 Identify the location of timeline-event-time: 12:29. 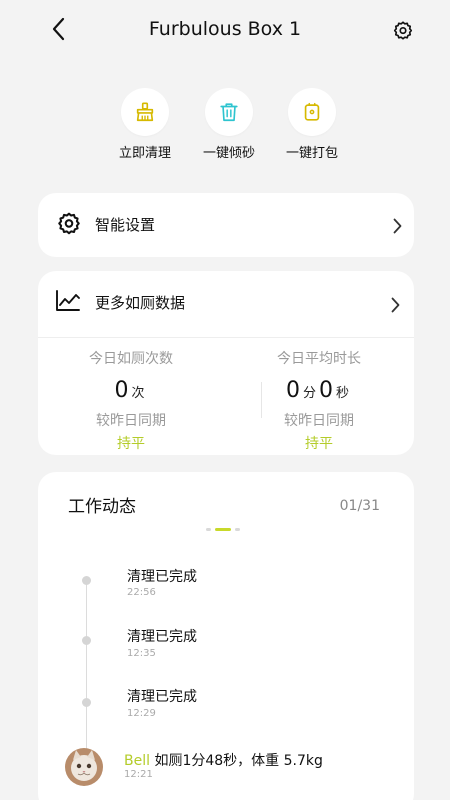
(141, 713).